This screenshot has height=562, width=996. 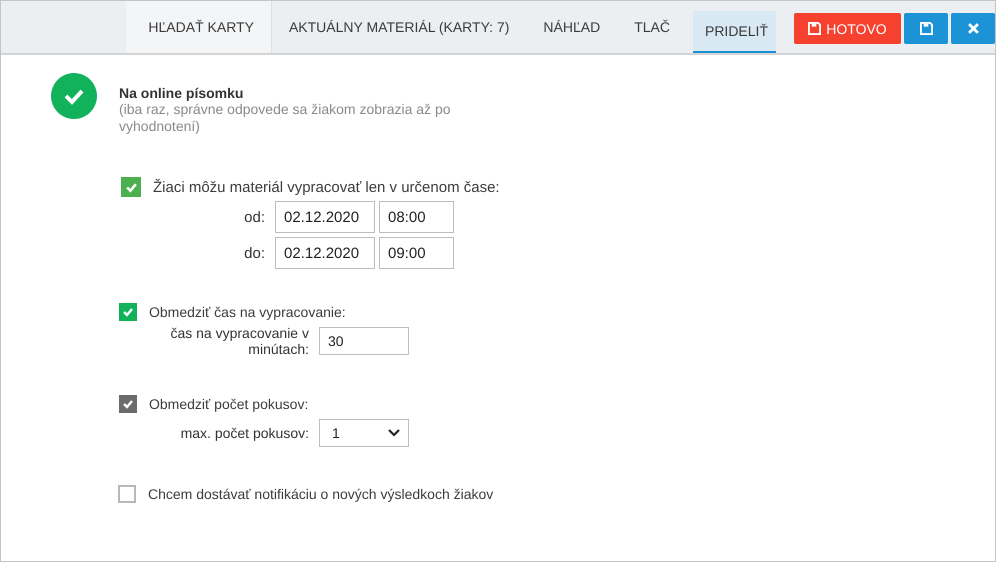 I want to click on tab: NÁHĽAD, so click(x=572, y=27).